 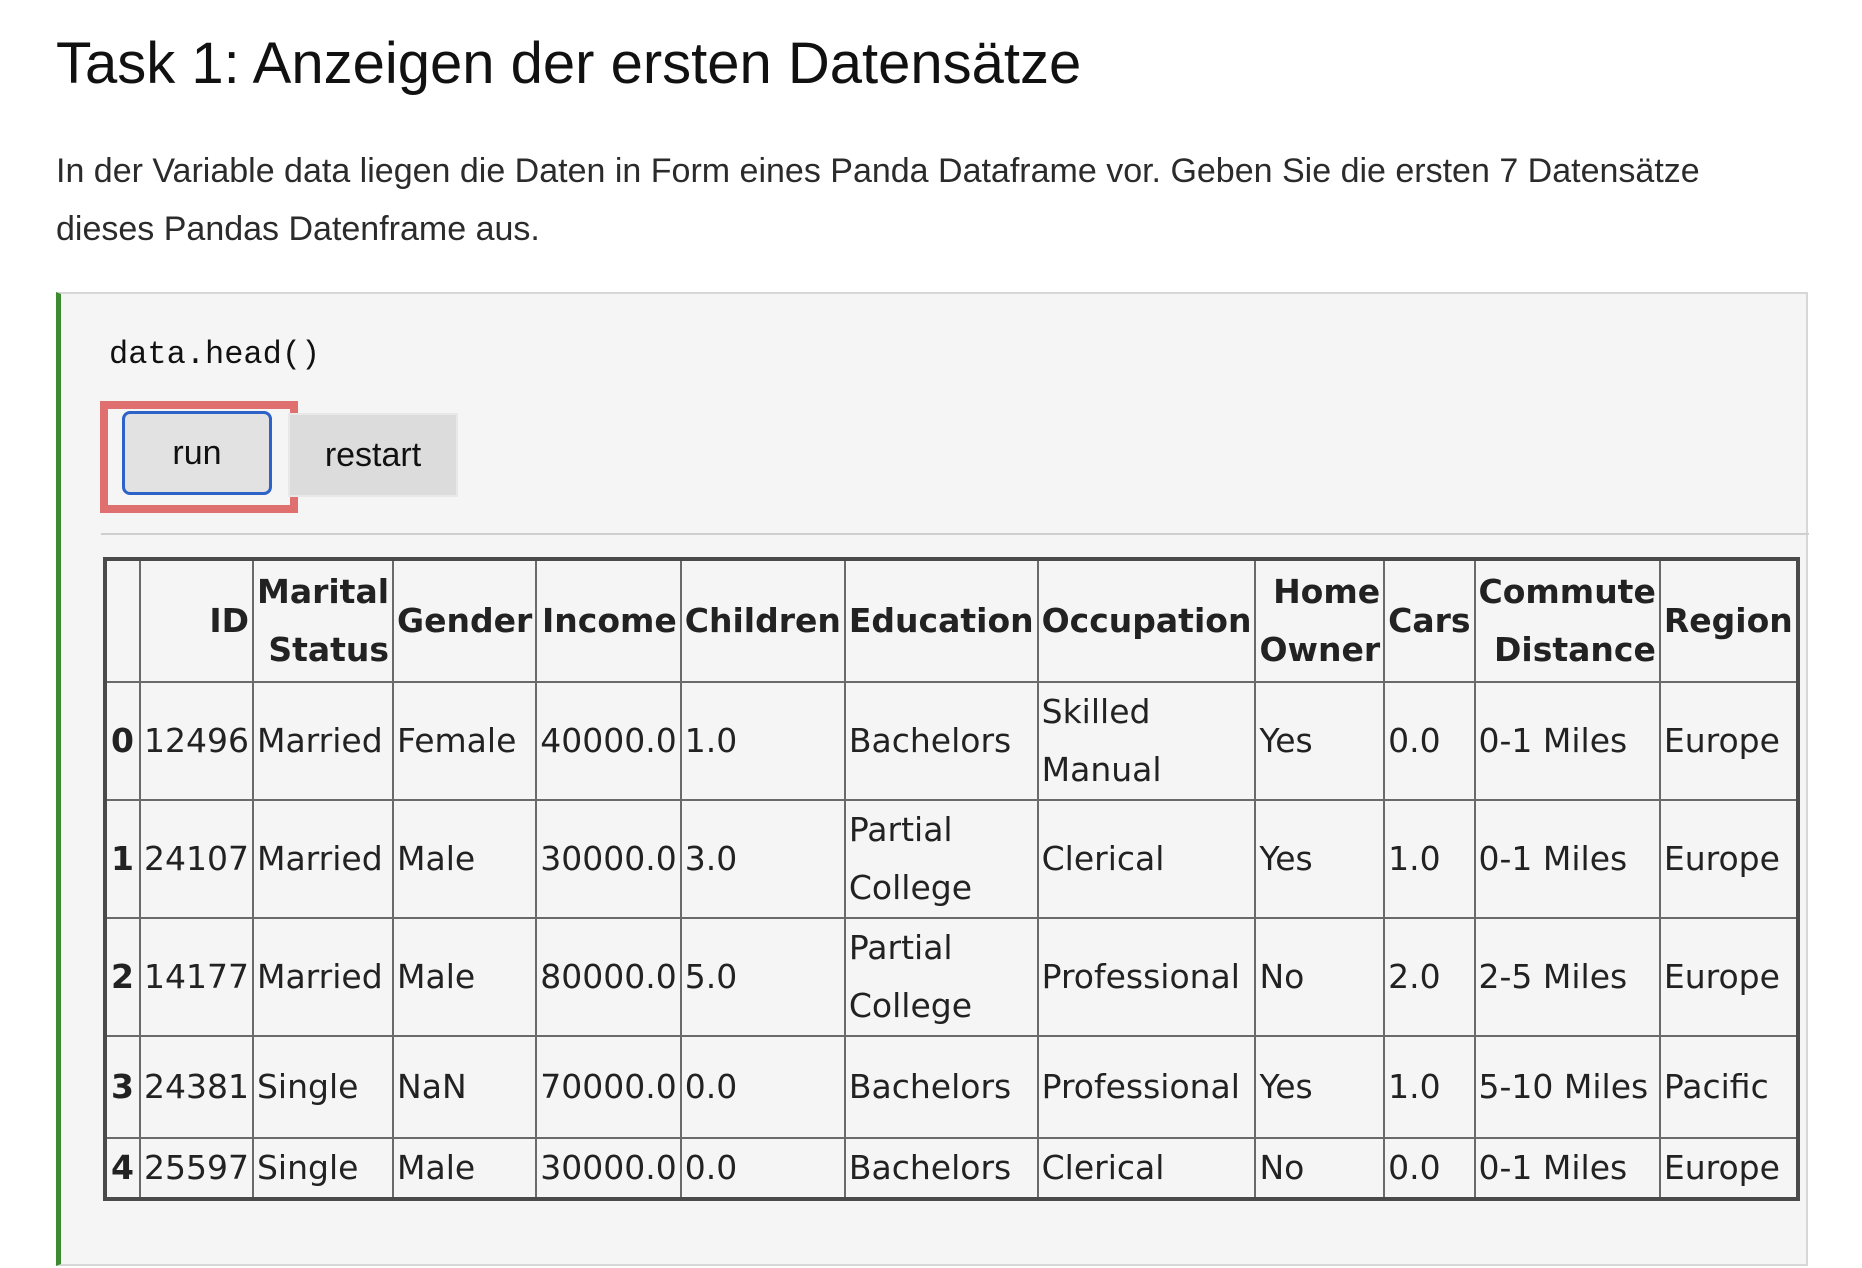 What do you see at coordinates (955, 534) in the screenshot?
I see `output-separator` at bounding box center [955, 534].